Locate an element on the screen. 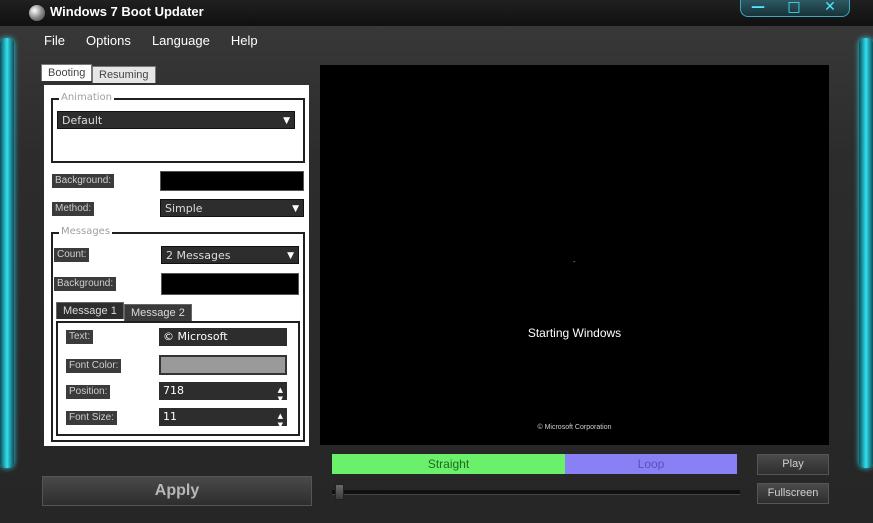 This screenshot has width=873, height=523. method-value: Simple is located at coordinates (184, 208).